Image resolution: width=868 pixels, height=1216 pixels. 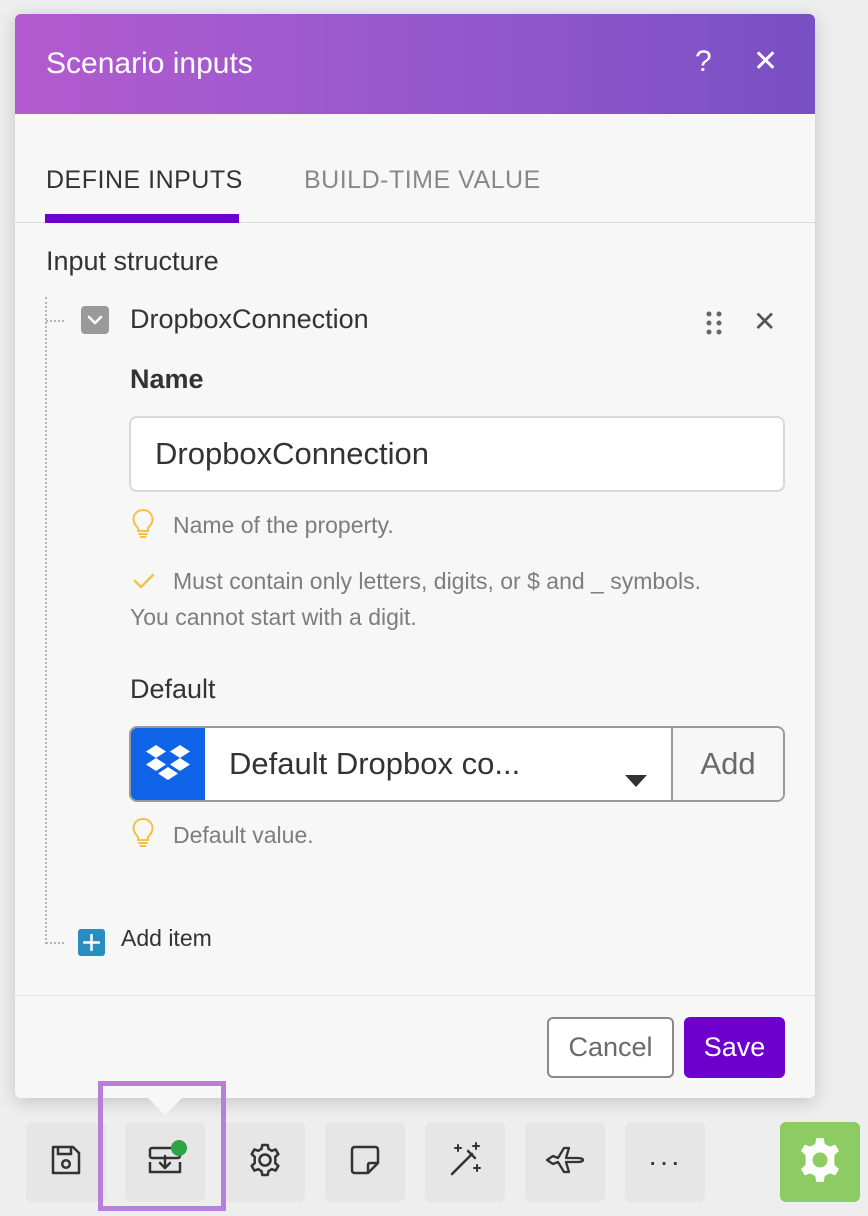 I want to click on tabs: DEFINE INPUTS BUILD-TIME VALUE, so click(x=415, y=168).